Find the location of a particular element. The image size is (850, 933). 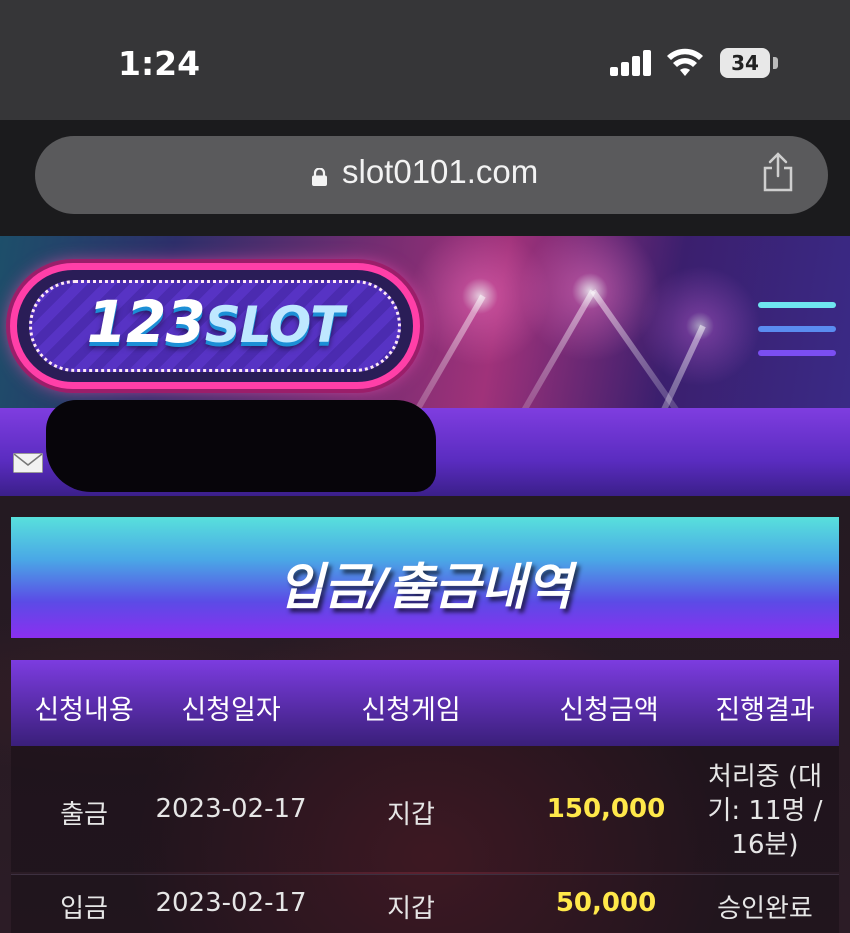

logo-word: SLOT is located at coordinates (274, 325).